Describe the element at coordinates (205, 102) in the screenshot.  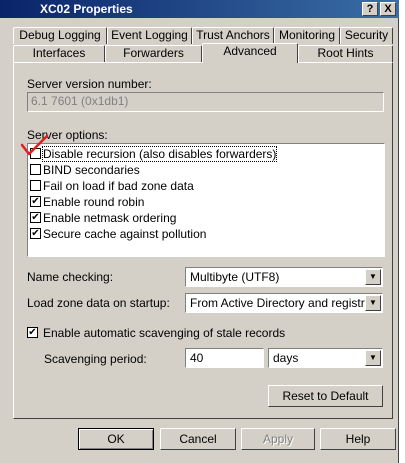
I see `server-version-field: 6.1 7601 (0x1db1)` at that location.